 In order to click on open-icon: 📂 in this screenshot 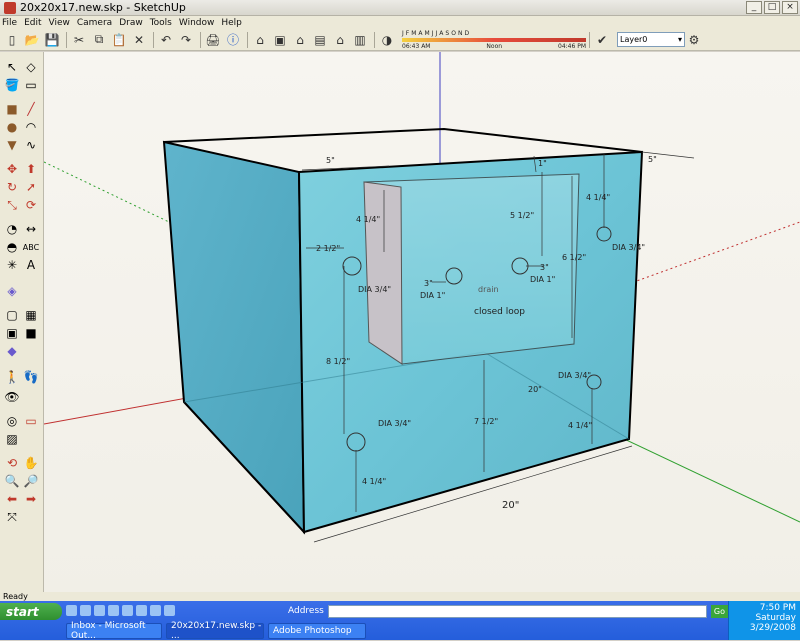, I will do `click(32, 40)`.